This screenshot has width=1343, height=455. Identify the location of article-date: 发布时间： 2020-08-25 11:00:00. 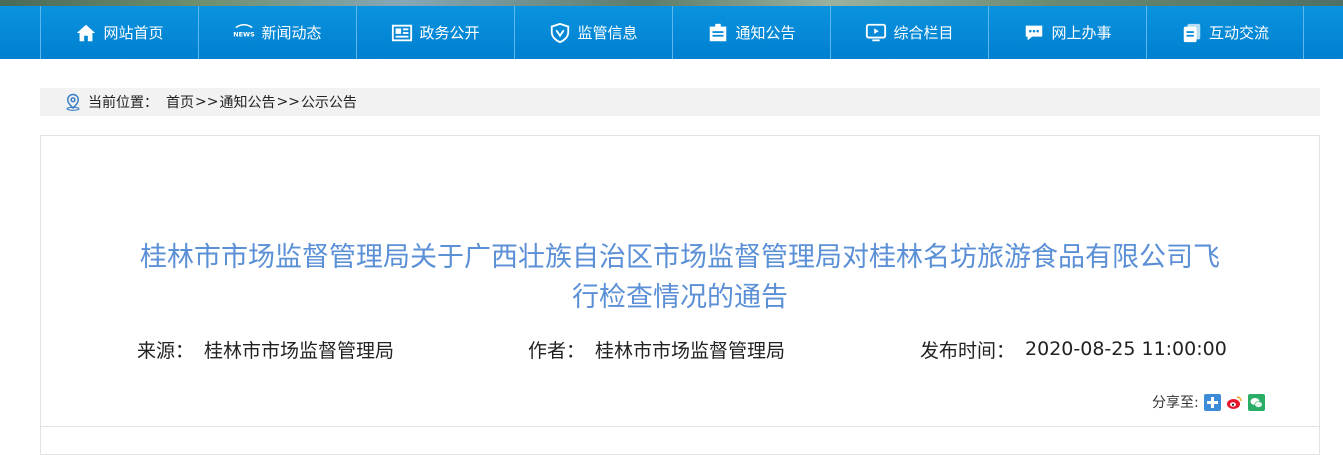
(1073, 349).